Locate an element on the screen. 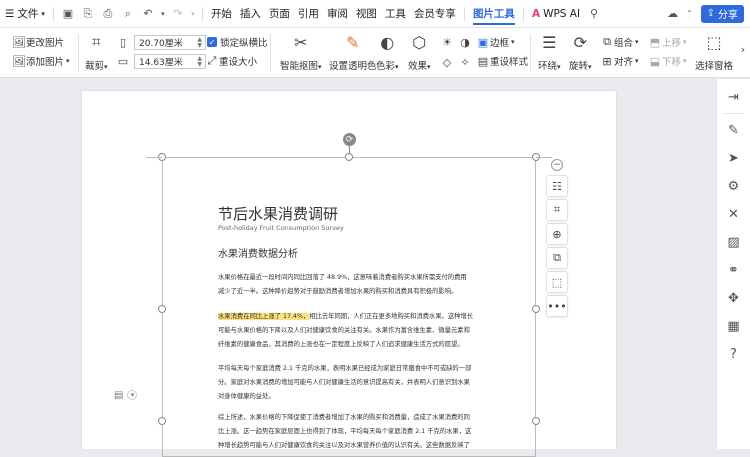 The width and height of the screenshot is (750, 457). redo-dropdown-icon: ▾ is located at coordinates (193, 14).